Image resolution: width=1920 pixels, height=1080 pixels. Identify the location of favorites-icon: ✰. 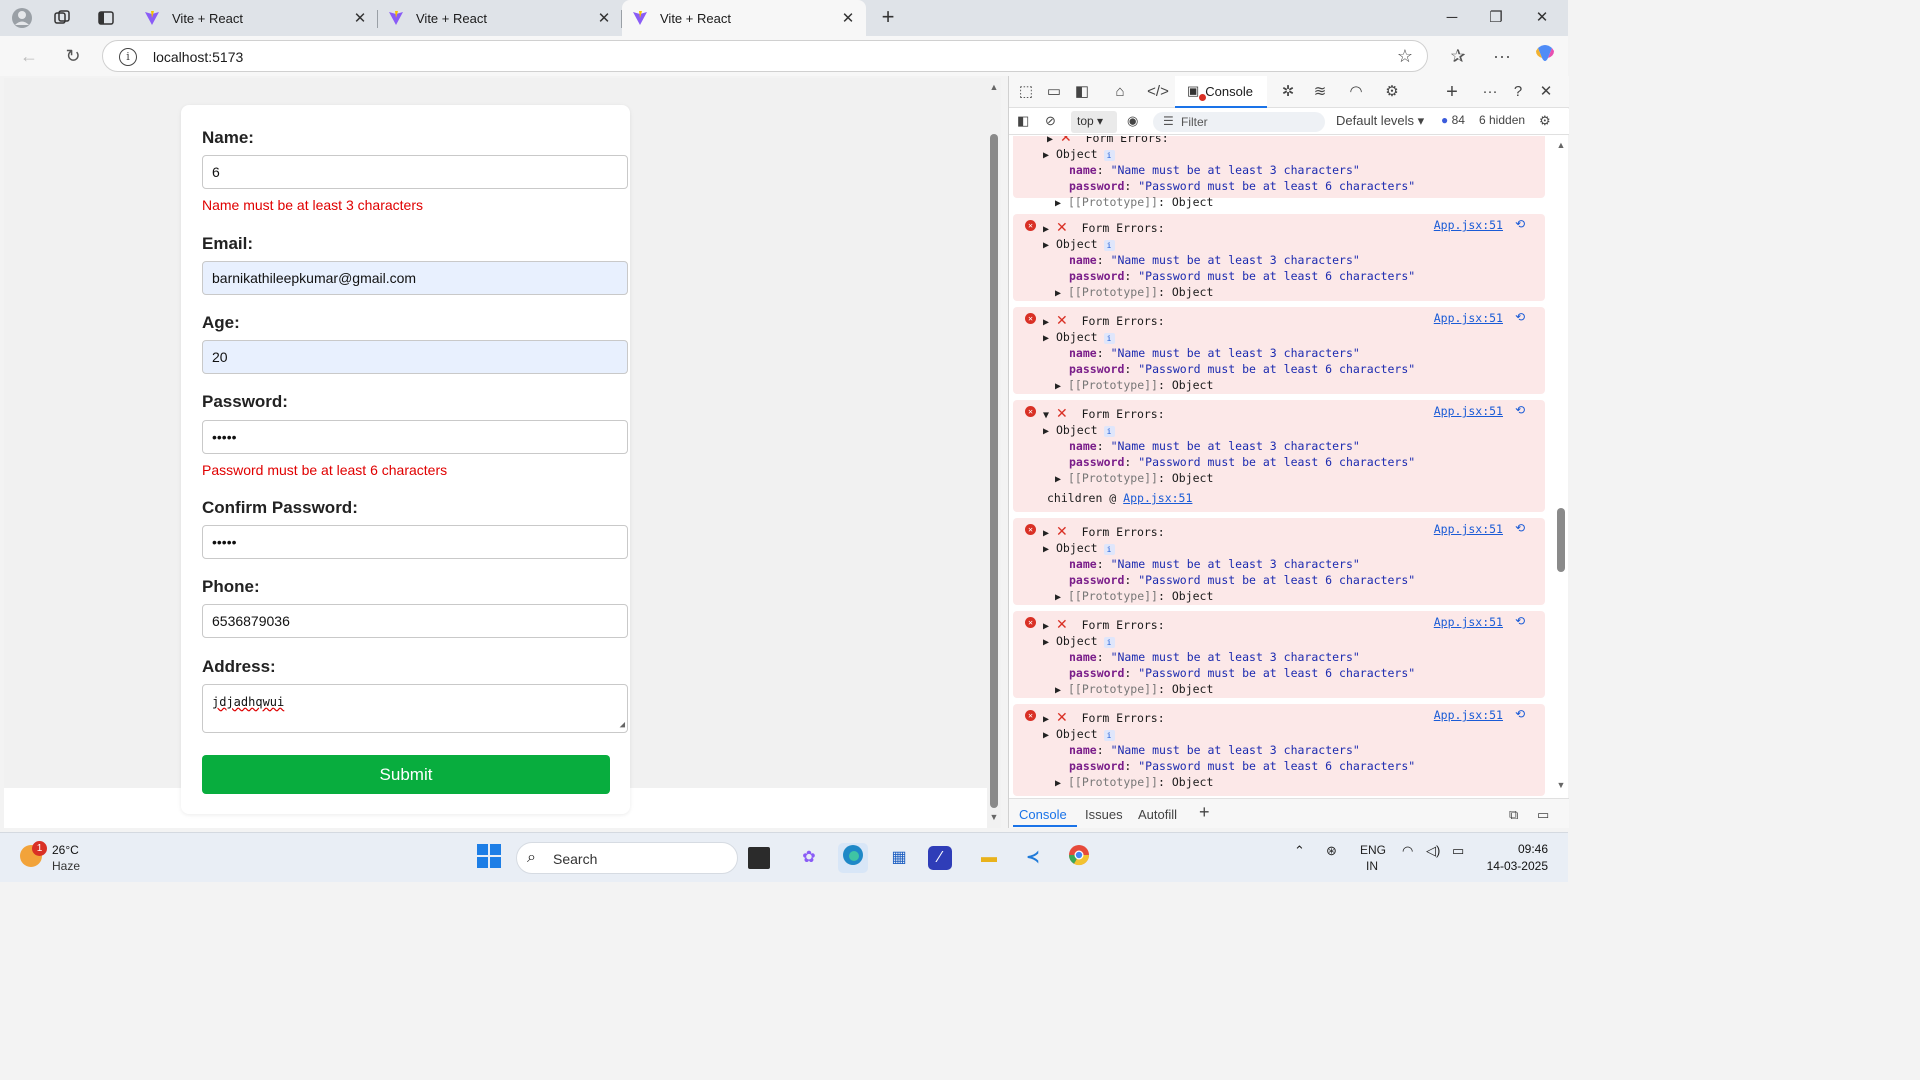
(1458, 56).